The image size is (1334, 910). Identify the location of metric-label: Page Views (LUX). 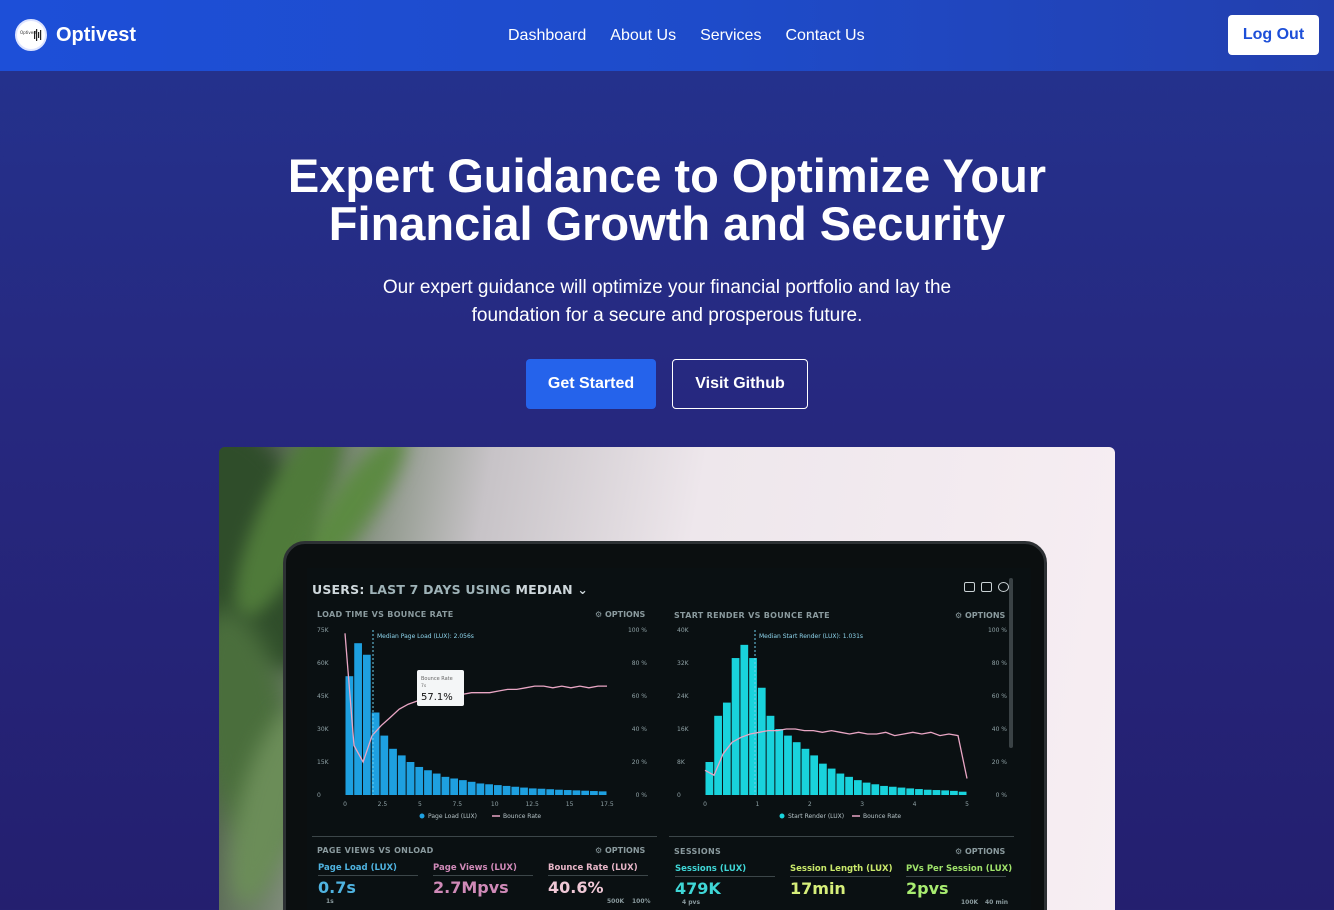
(475, 868).